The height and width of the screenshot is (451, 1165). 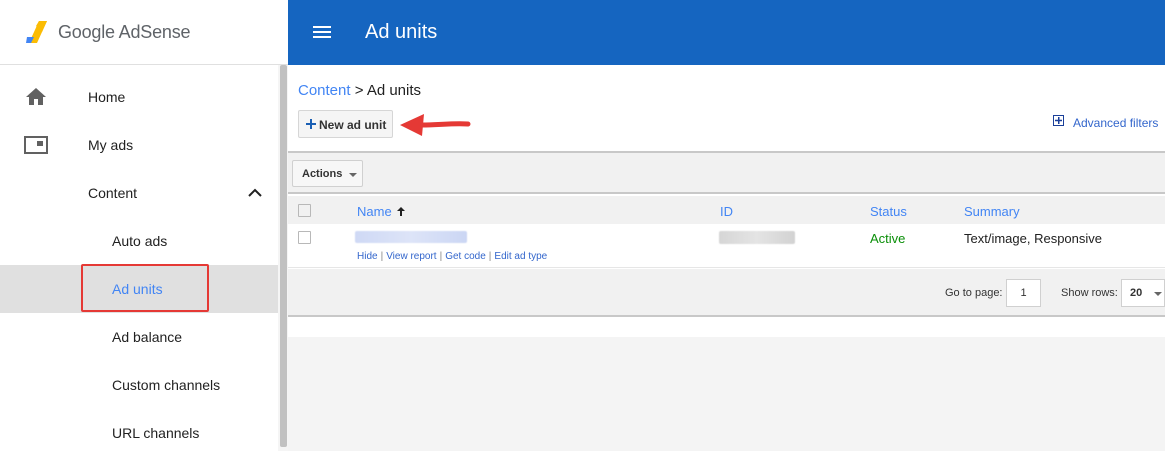 I want to click on select-all-checkbox, so click(x=304, y=210).